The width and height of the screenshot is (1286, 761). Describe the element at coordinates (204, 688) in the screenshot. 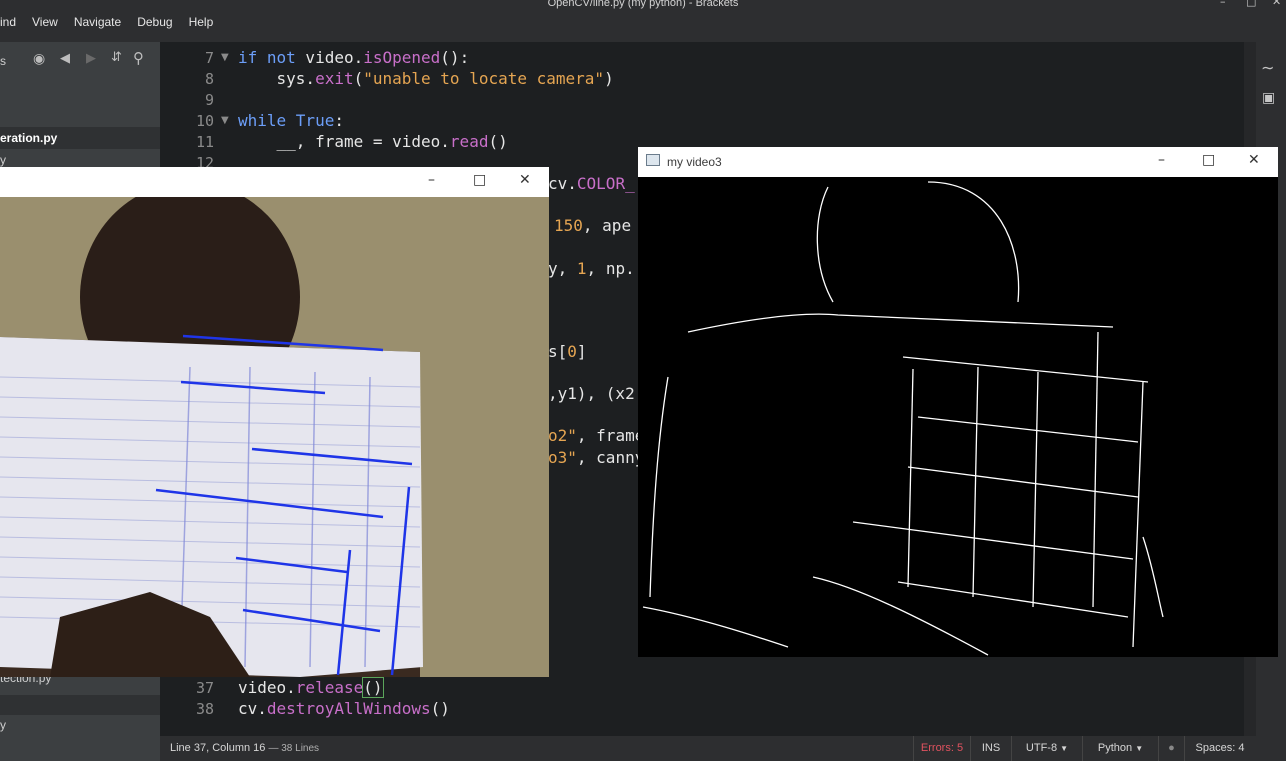

I see `line-number: 37` at that location.